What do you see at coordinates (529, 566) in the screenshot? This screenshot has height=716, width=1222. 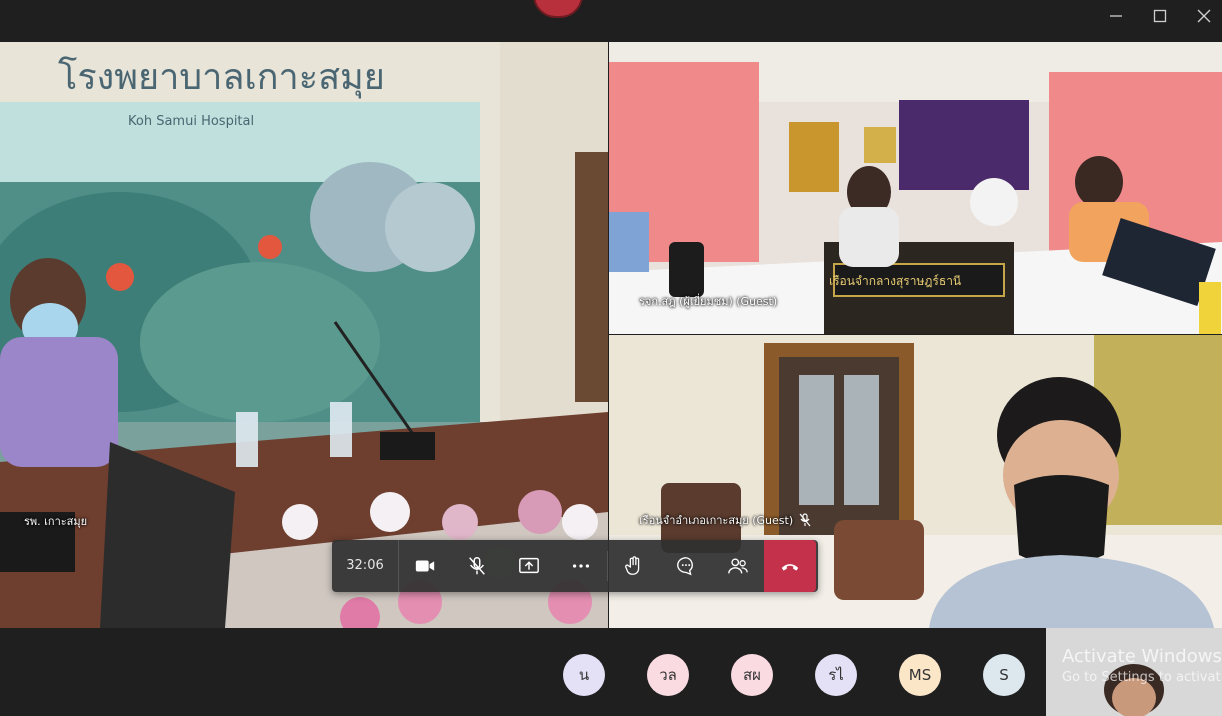 I see `share-screen-icon` at bounding box center [529, 566].